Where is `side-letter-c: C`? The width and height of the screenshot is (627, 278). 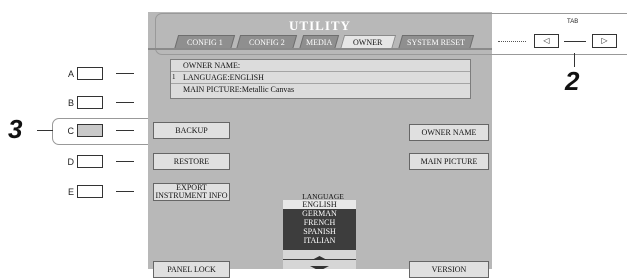
side-letter-c: C is located at coordinates (71, 131).